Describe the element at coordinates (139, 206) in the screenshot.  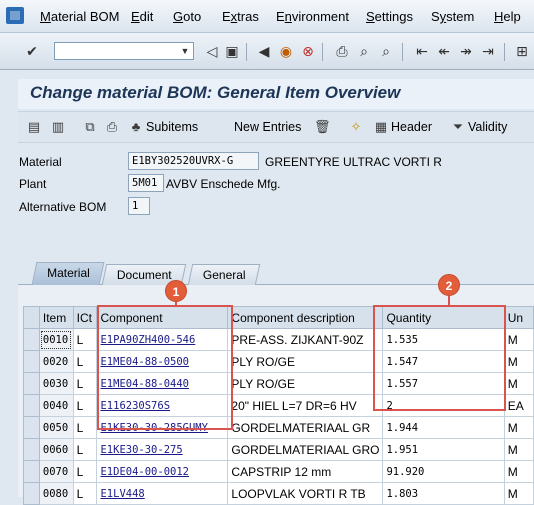
I see `alternative-bom-field: 1` at that location.